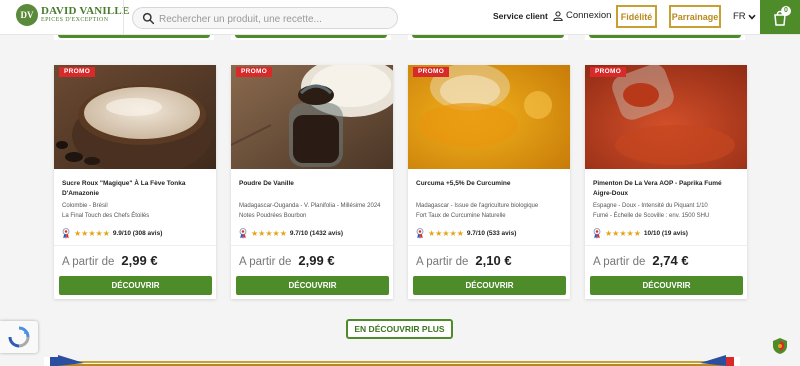 This screenshot has width=800, height=366. I want to click on flag-ribbon, so click(392, 360).